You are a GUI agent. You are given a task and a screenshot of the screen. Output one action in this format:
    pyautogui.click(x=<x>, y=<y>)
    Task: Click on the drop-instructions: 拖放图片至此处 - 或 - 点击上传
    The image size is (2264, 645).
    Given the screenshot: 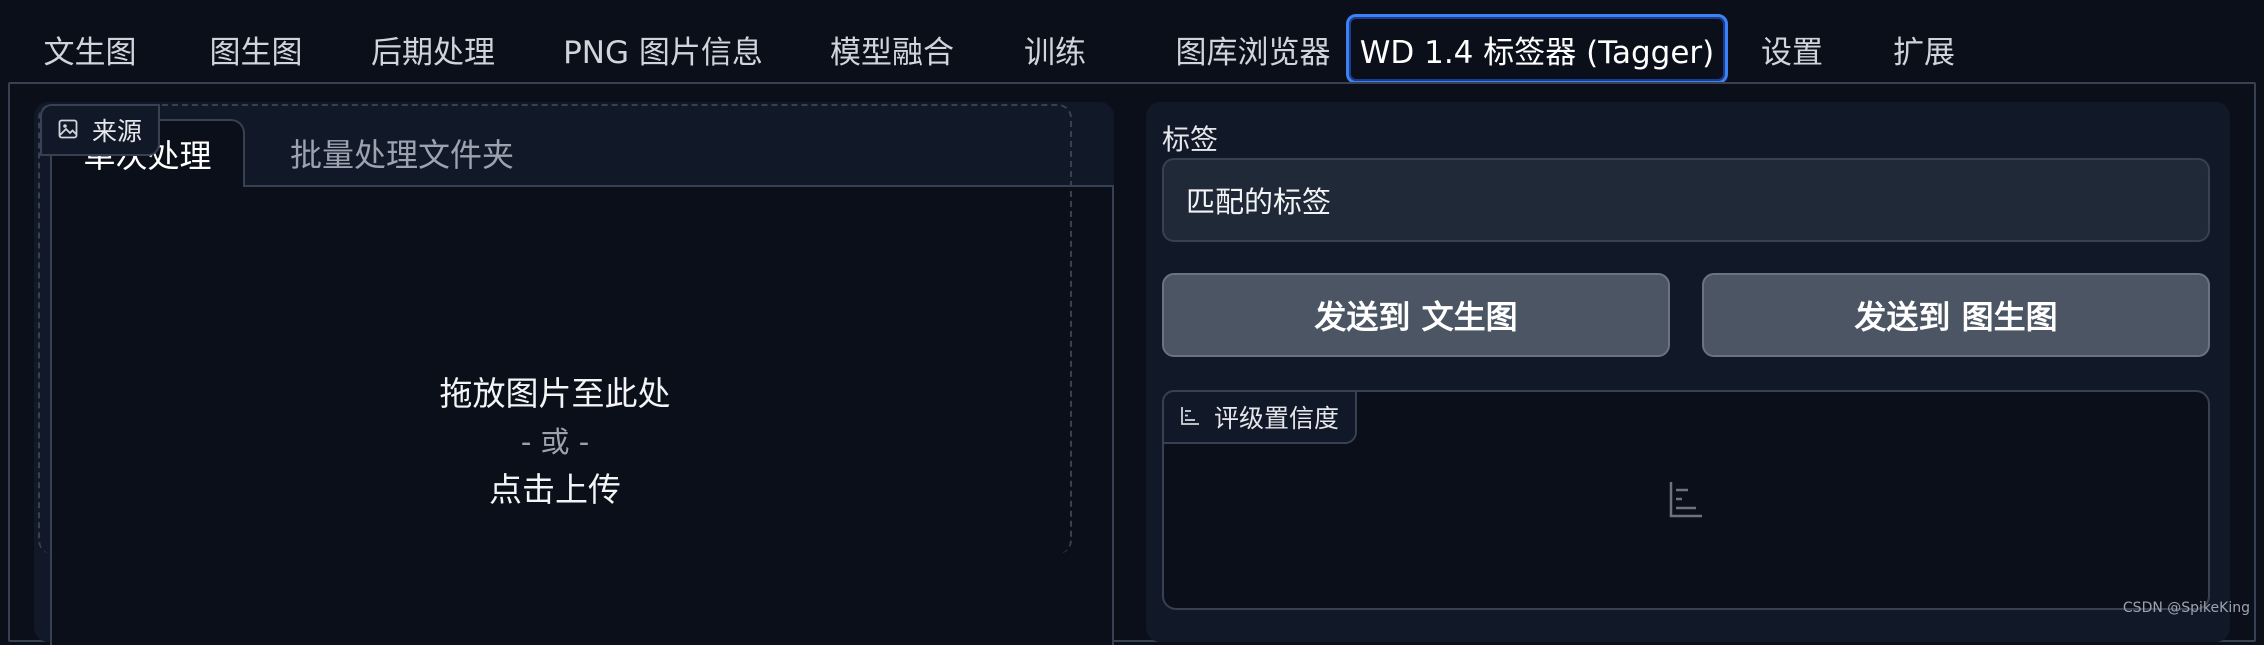 What is the action you would take?
    pyautogui.click(x=555, y=442)
    